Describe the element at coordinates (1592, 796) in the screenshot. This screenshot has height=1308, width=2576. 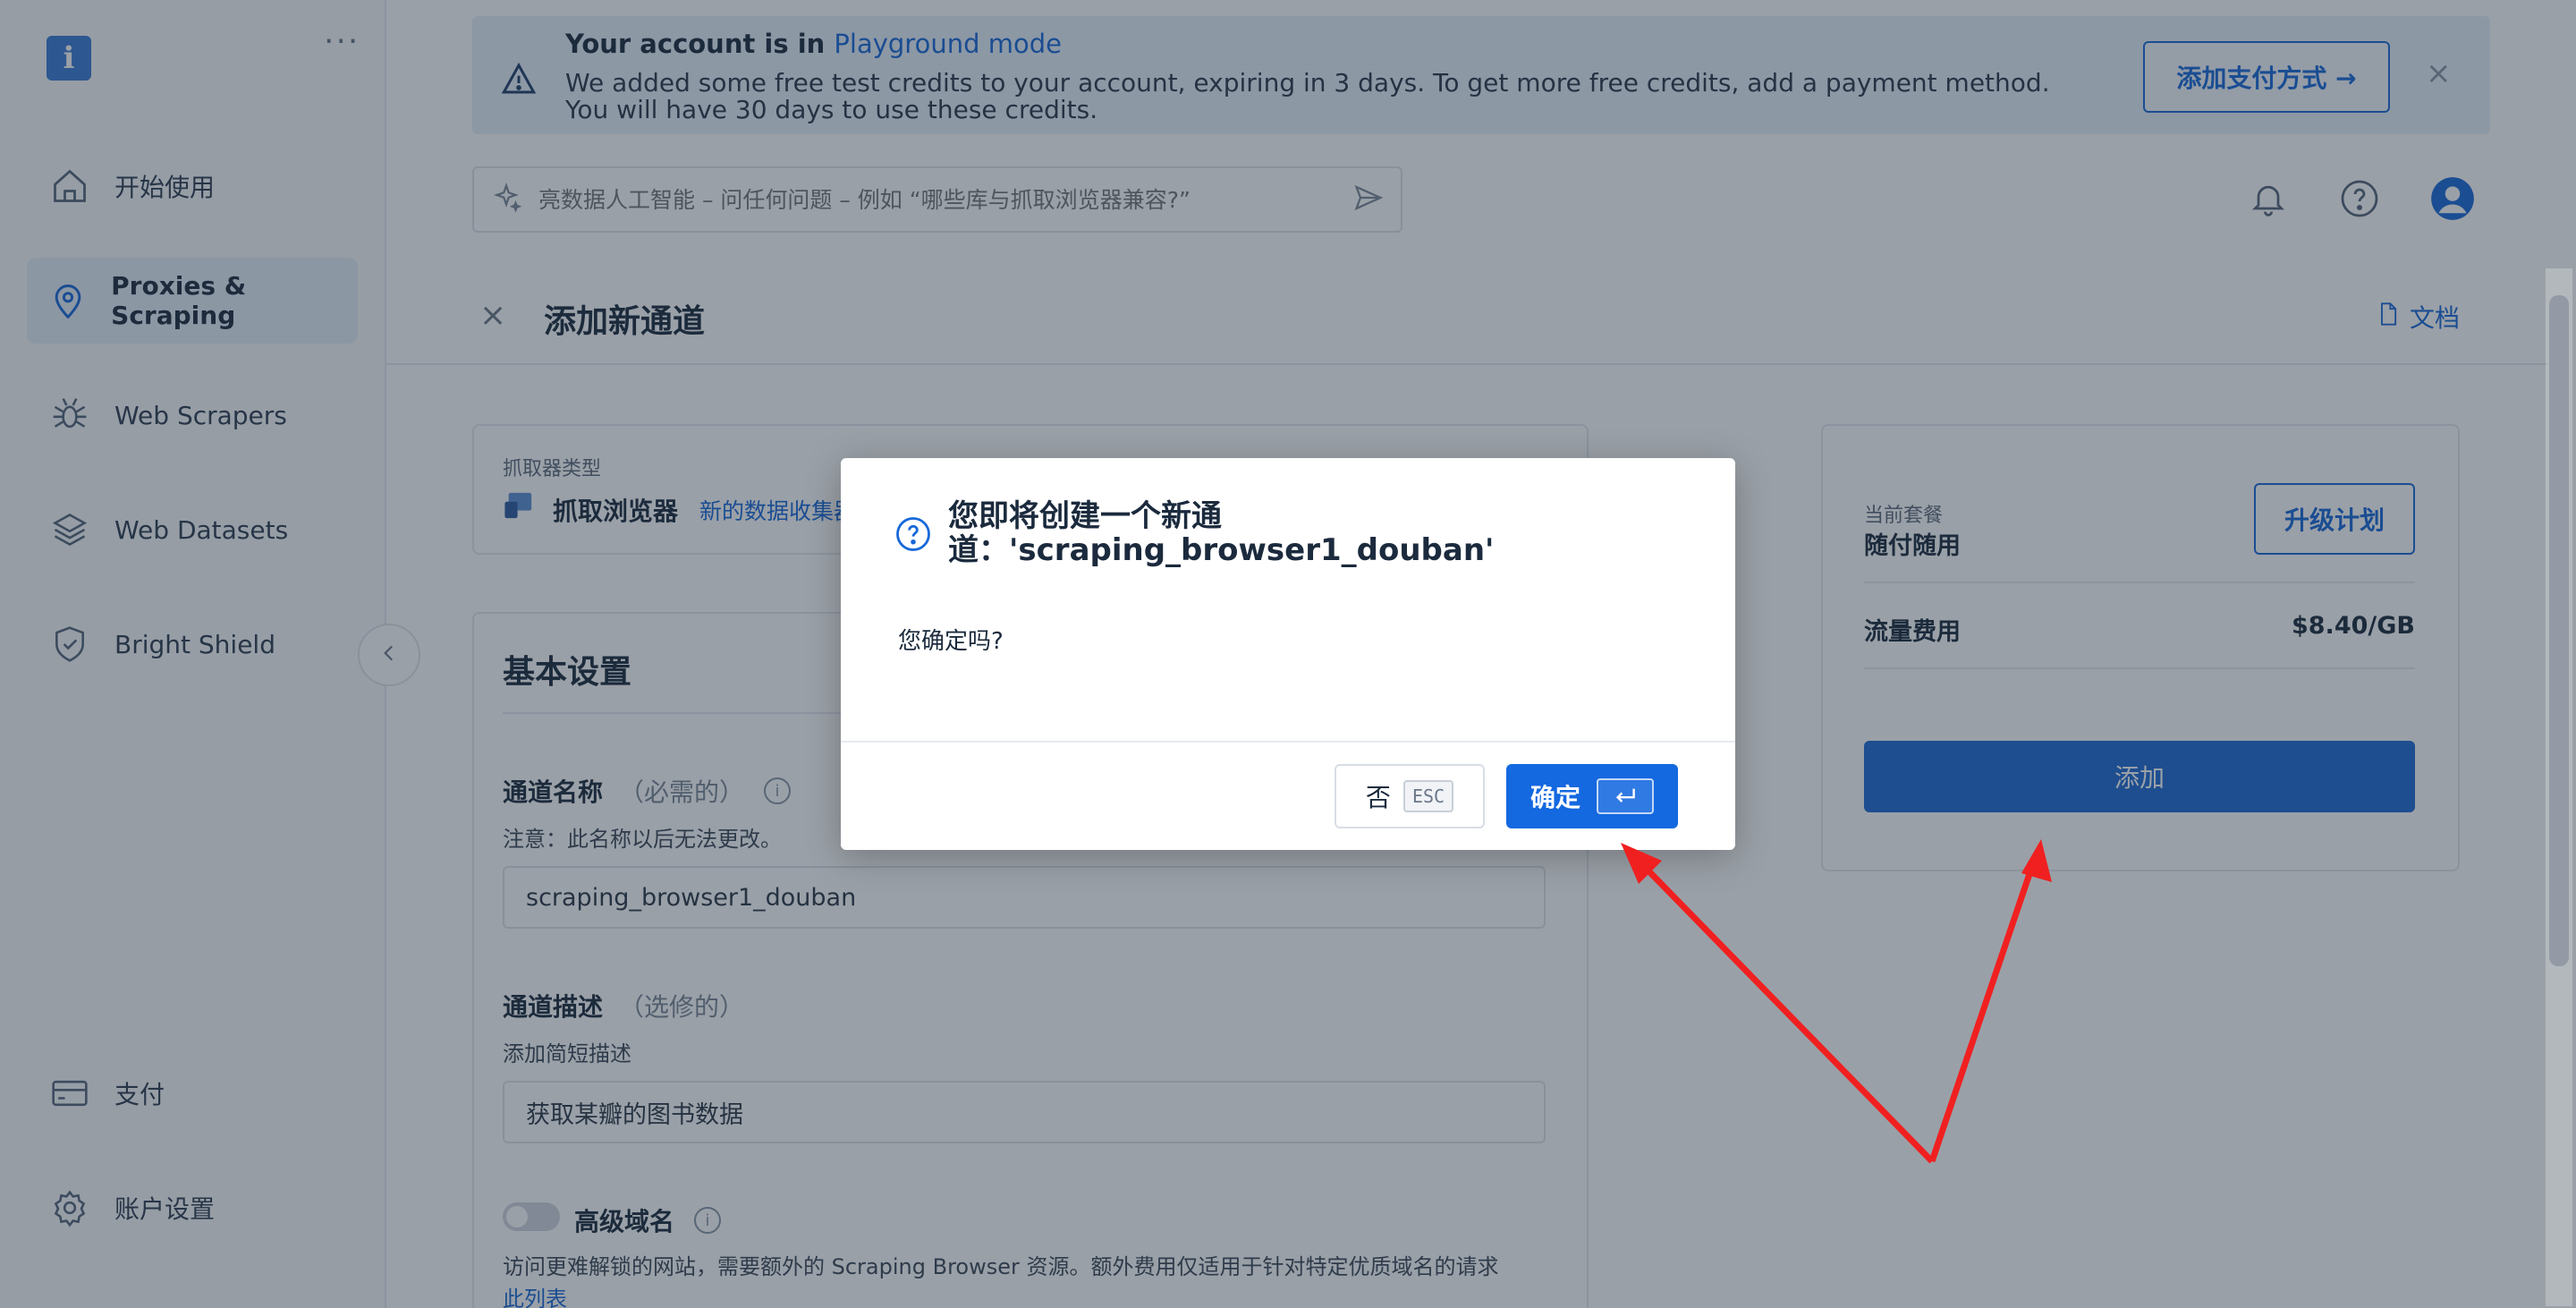
I see `confirm-button: 确定` at that location.